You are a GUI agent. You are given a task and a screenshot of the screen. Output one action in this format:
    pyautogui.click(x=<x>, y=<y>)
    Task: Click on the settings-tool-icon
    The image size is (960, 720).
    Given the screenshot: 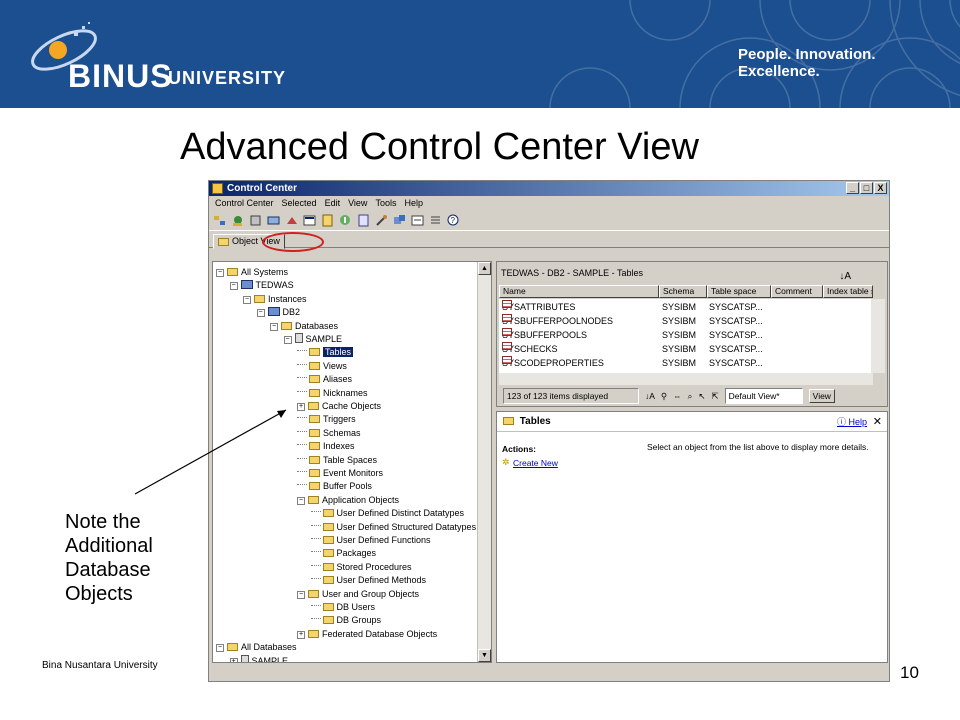 What is the action you would take?
    pyautogui.click(x=418, y=220)
    